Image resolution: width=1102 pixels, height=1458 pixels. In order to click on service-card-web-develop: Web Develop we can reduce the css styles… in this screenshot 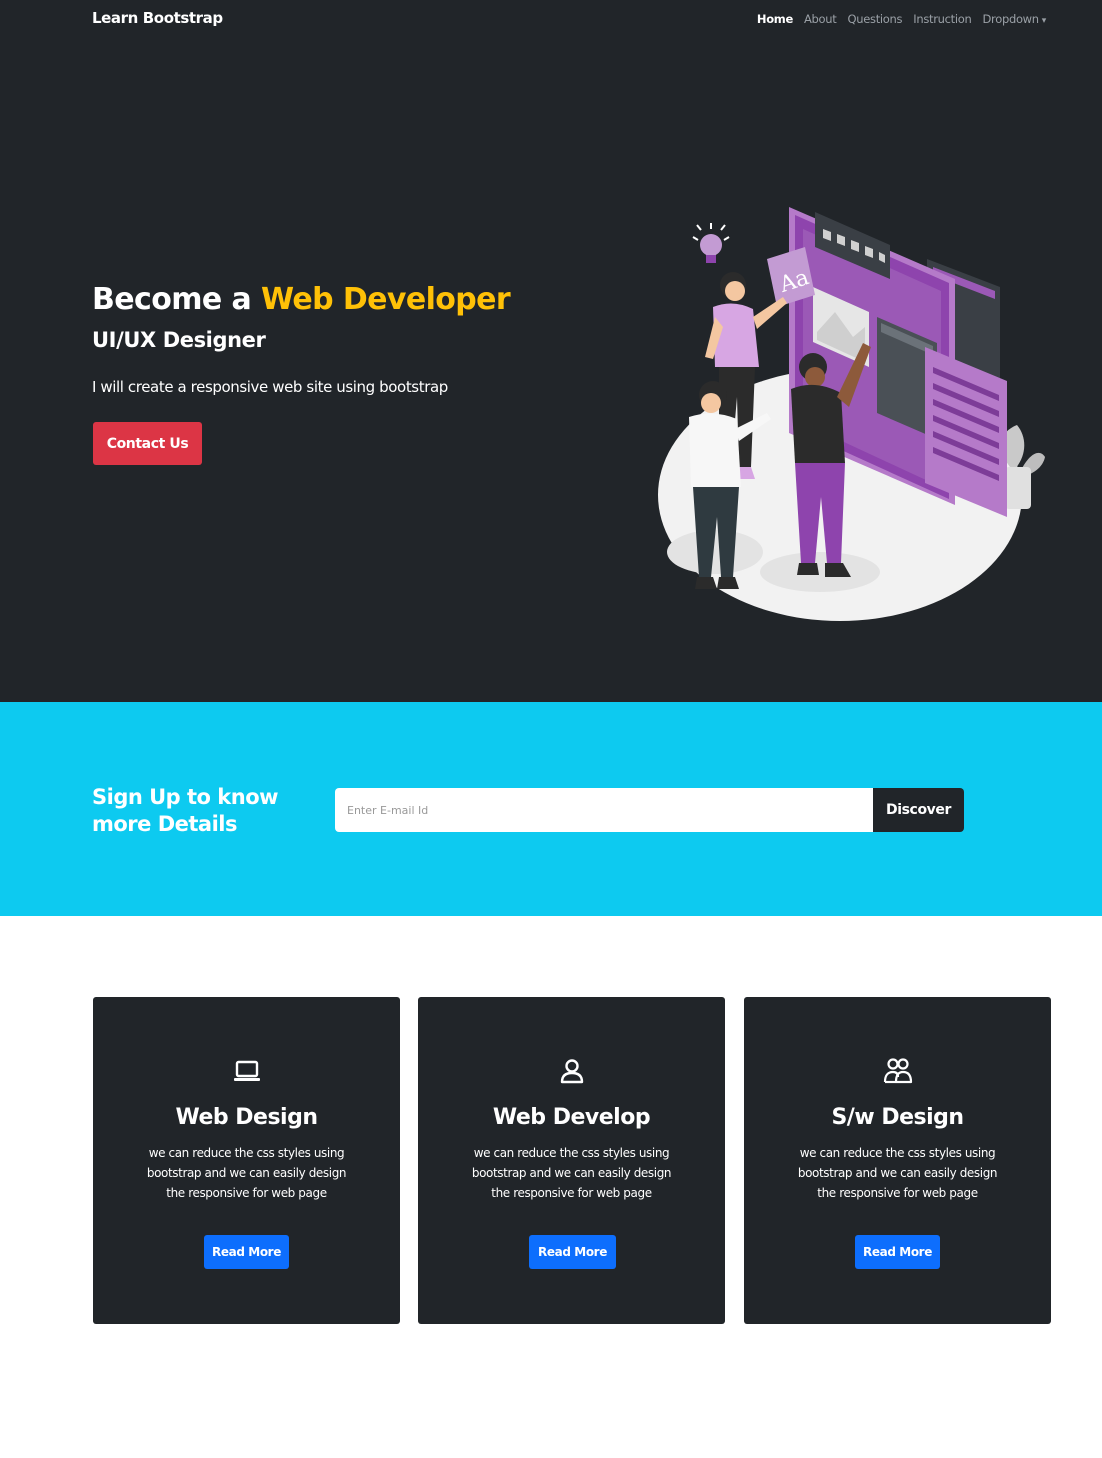, I will do `click(571, 1160)`.